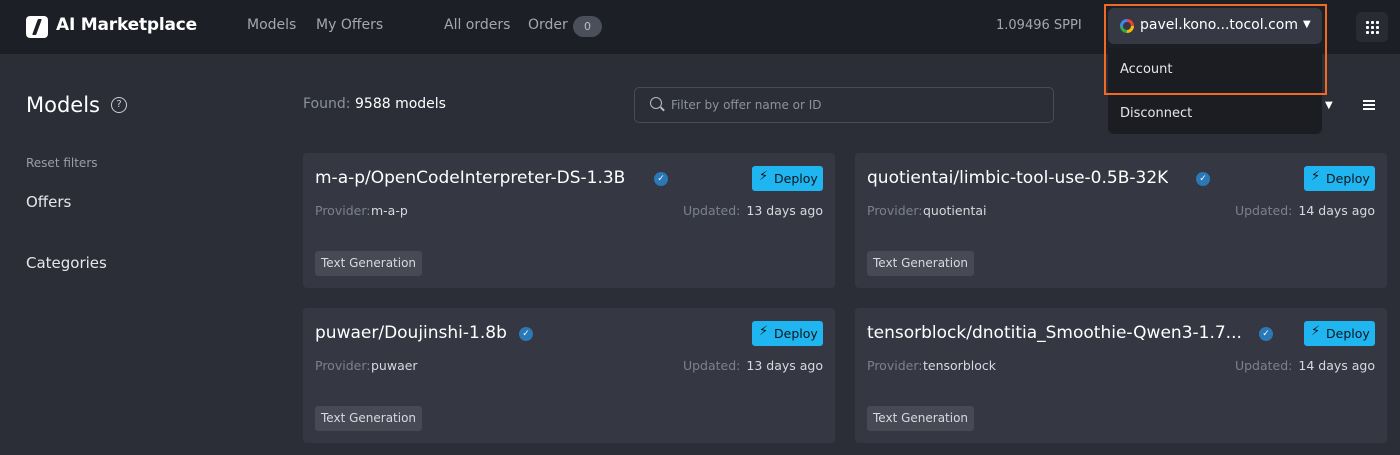  What do you see at coordinates (1215, 91) in the screenshot?
I see `account-dropdown: Account Disconnect` at bounding box center [1215, 91].